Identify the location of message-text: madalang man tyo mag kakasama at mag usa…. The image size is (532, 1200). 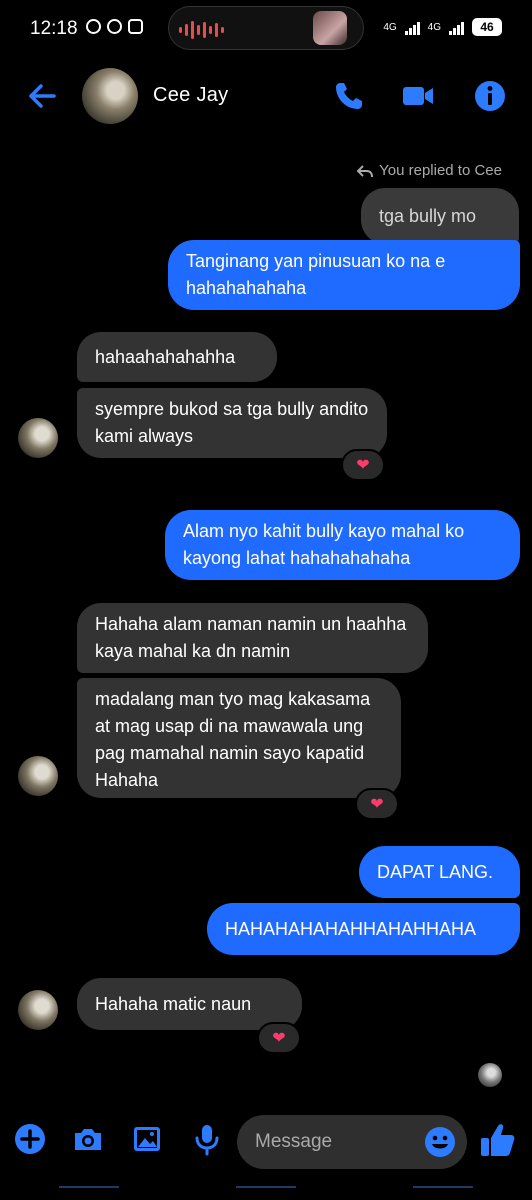
(233, 739).